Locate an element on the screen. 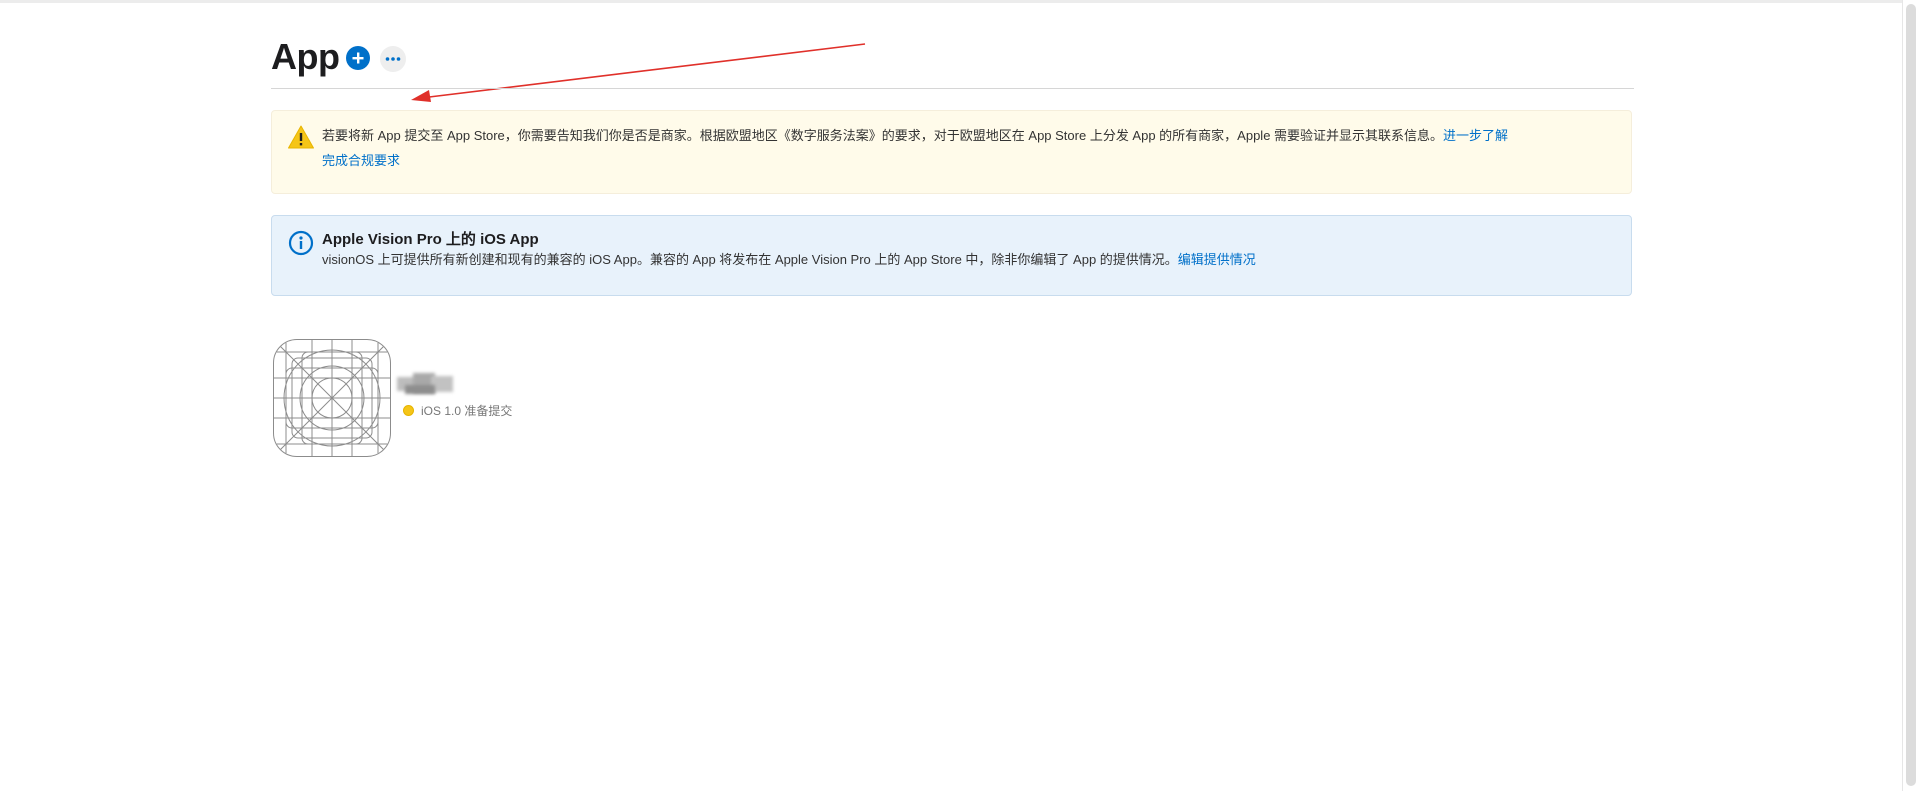  app-status-text: iOS 1.0 准备提交 is located at coordinates (467, 411).